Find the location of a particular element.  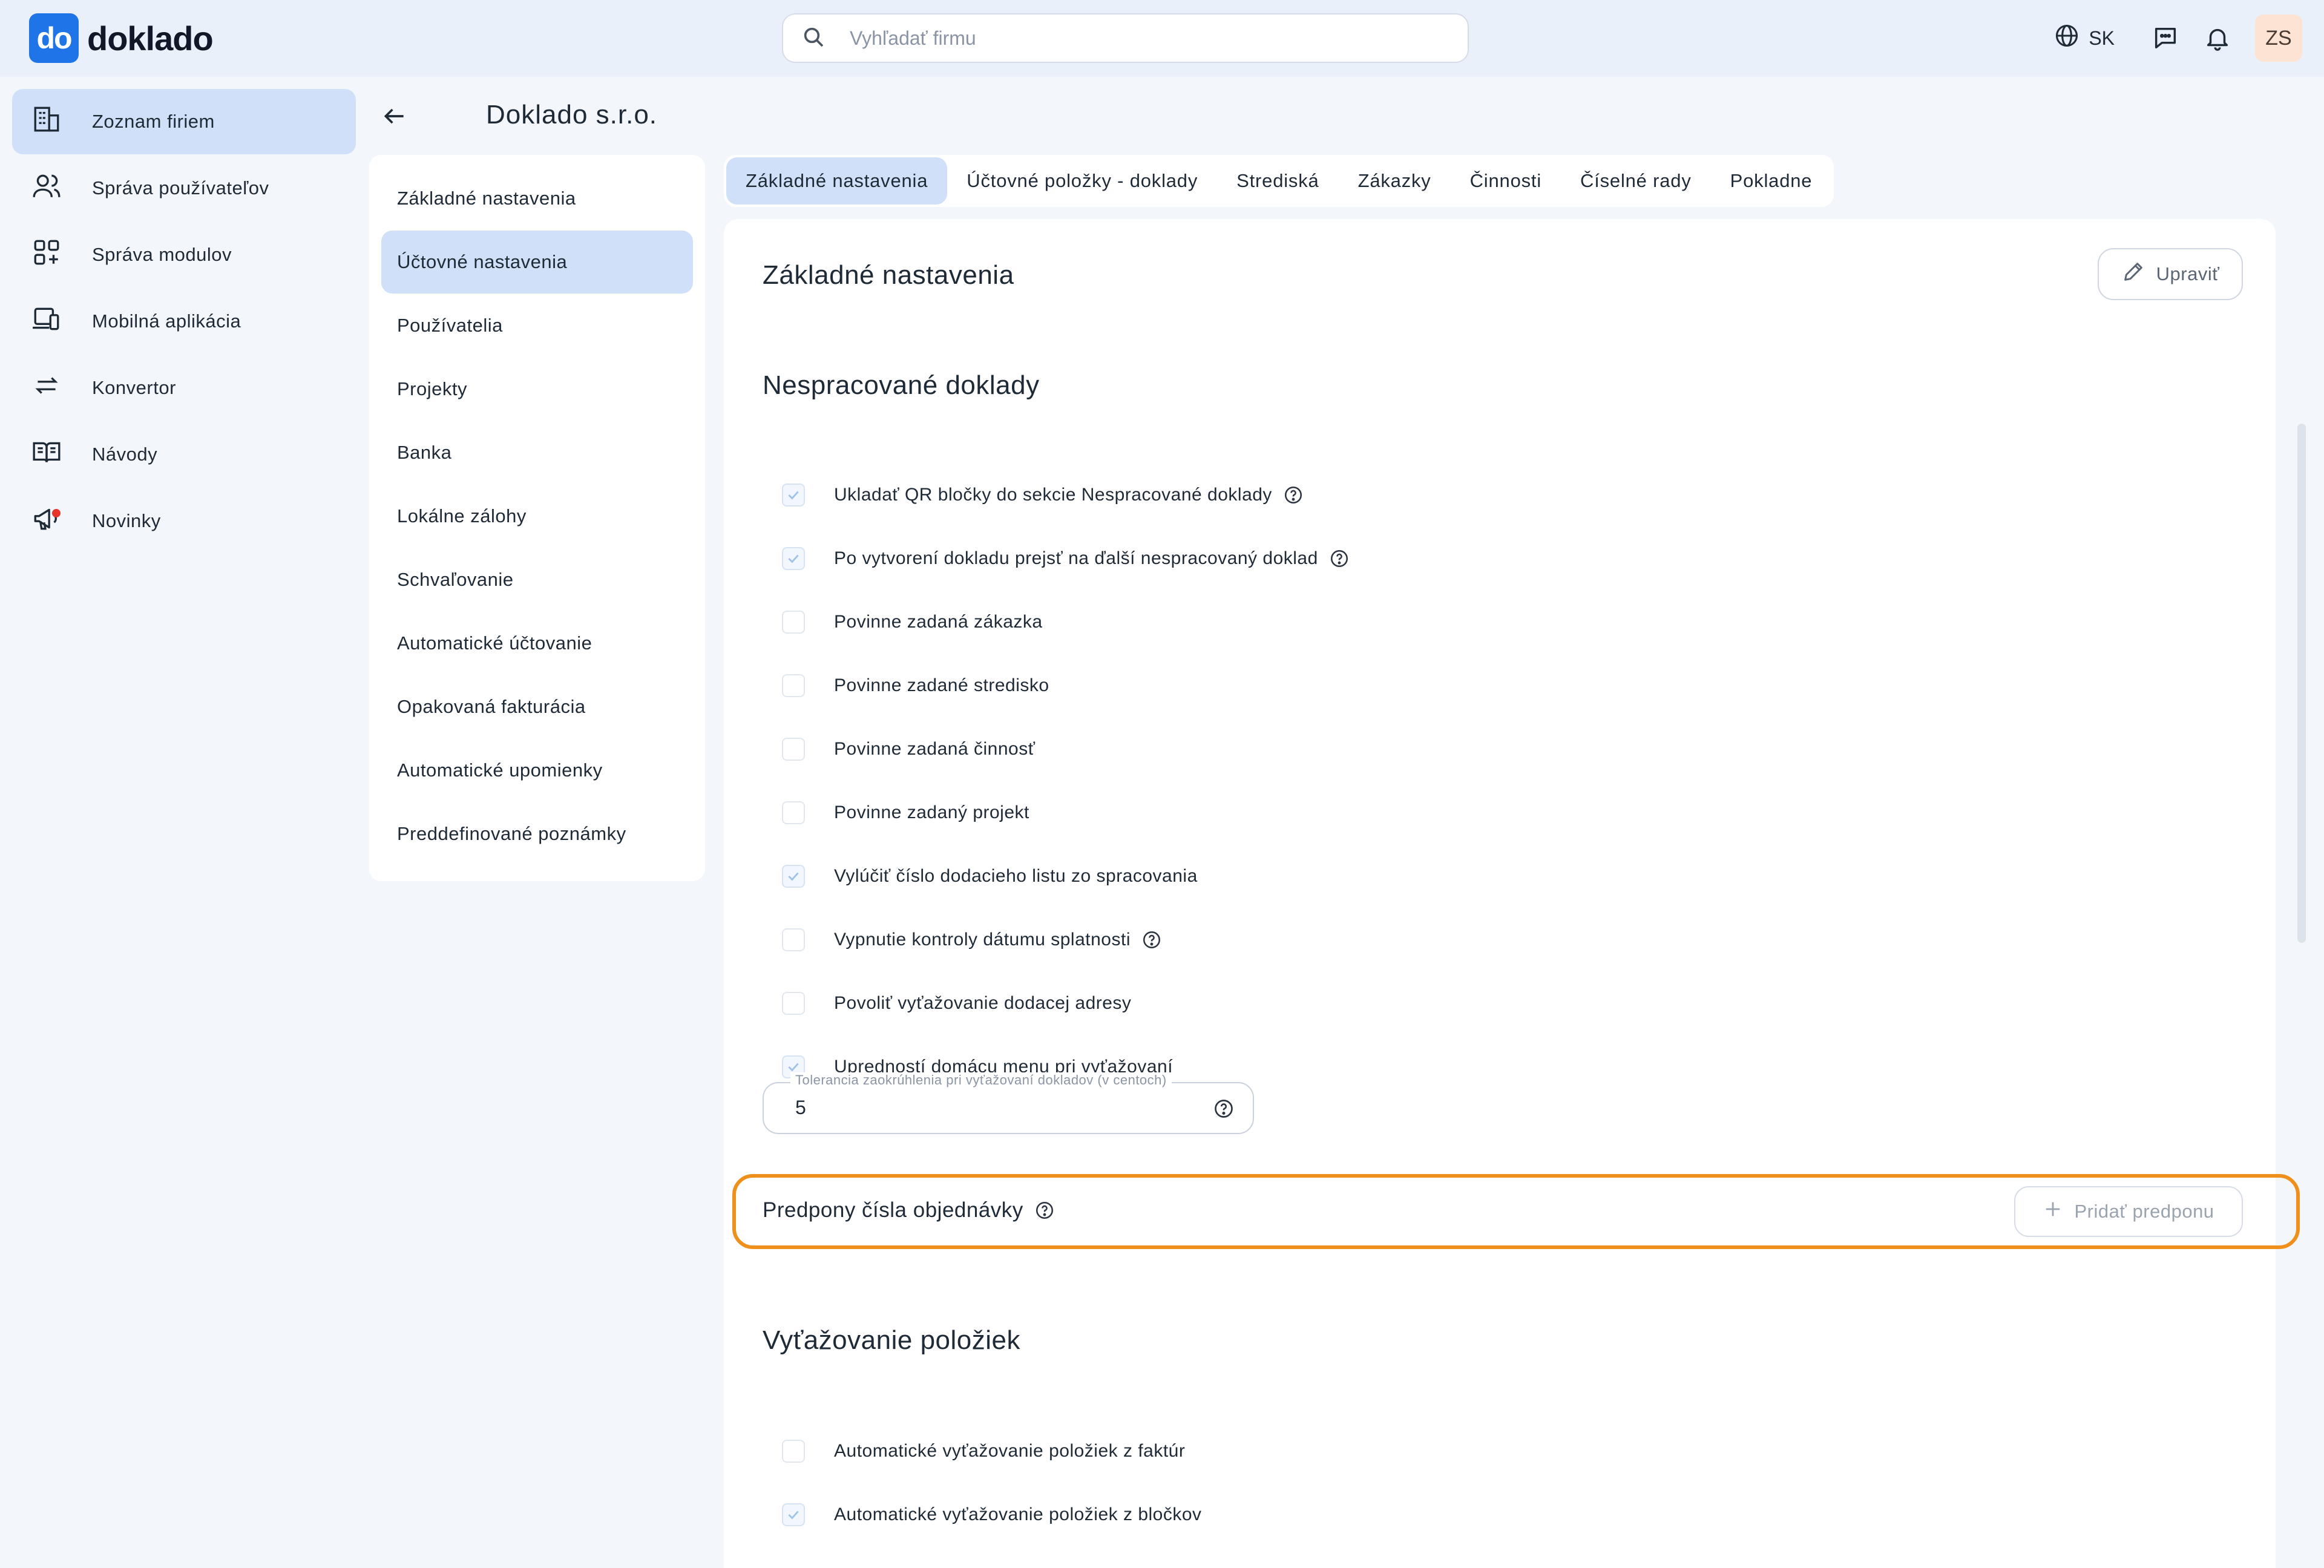

tab-orders: Zákazky is located at coordinates (1395, 181).